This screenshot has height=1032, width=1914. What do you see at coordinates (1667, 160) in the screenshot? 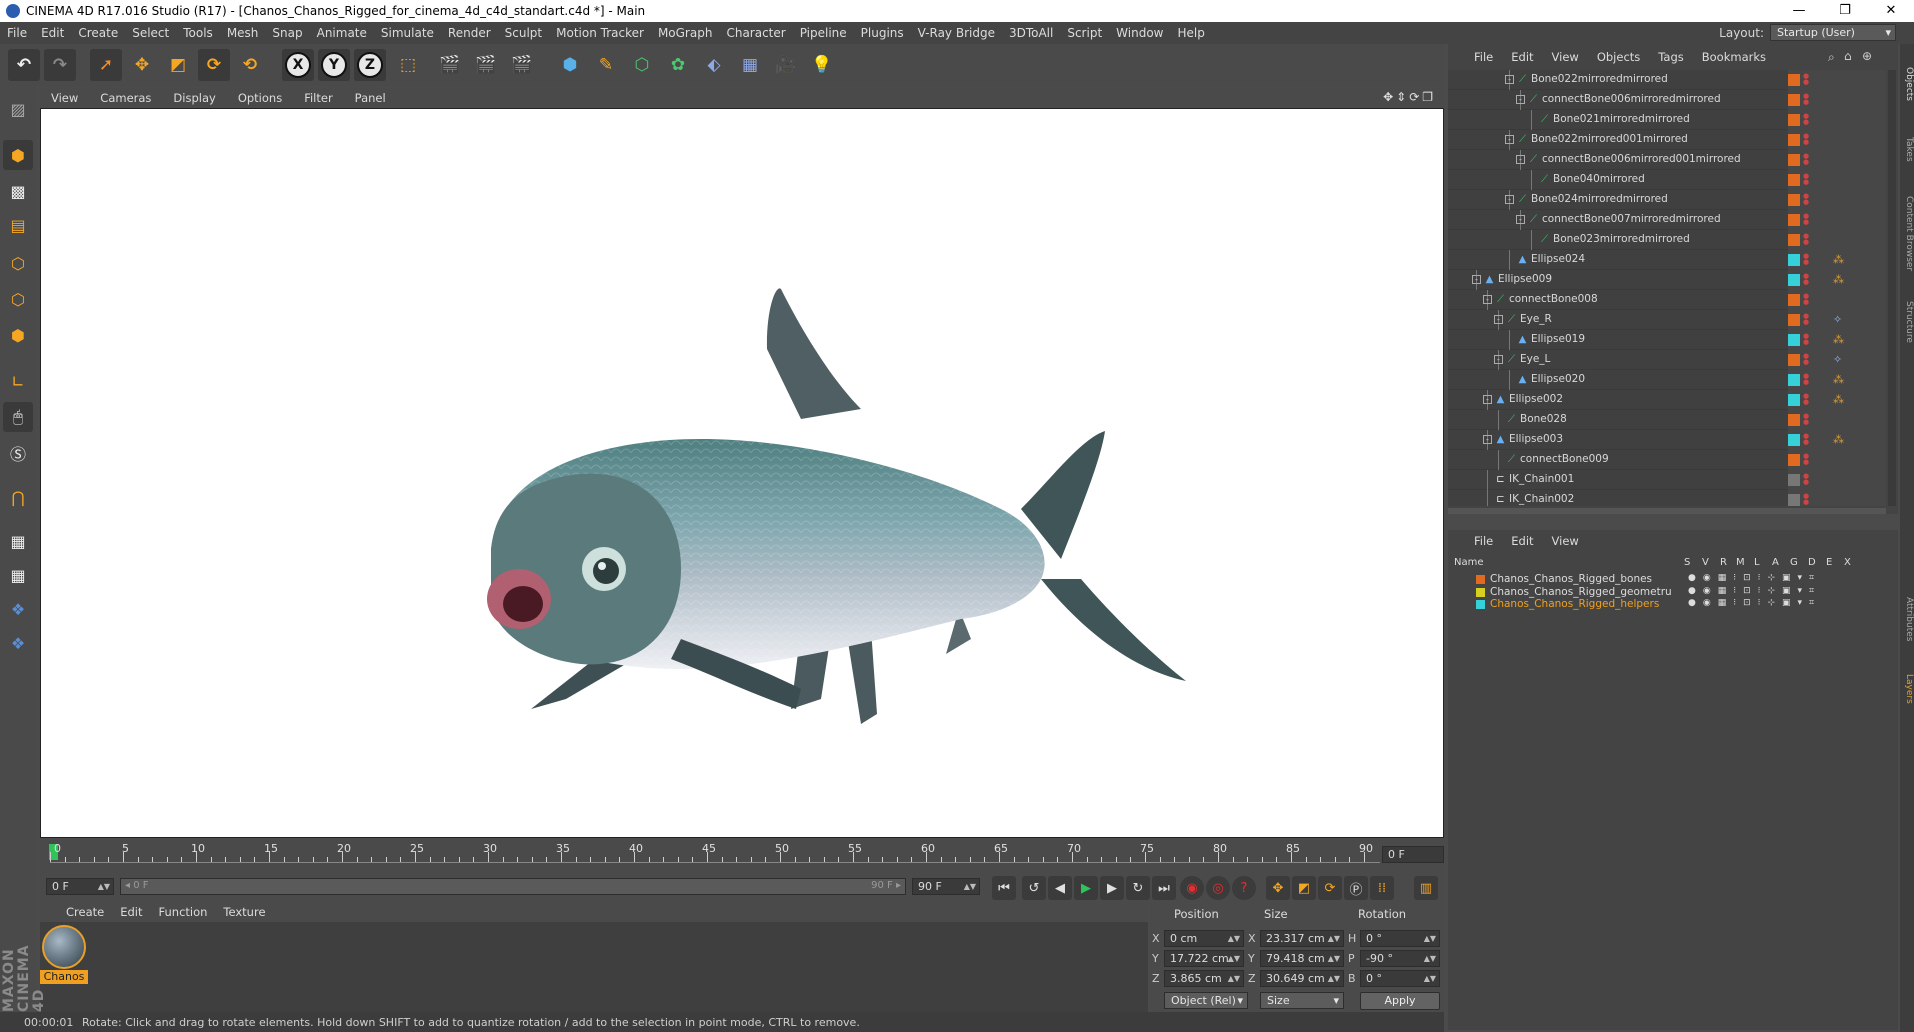
I see `object-row: - ⟋ connectBone006mirrored001mirrored ● ●` at bounding box center [1667, 160].